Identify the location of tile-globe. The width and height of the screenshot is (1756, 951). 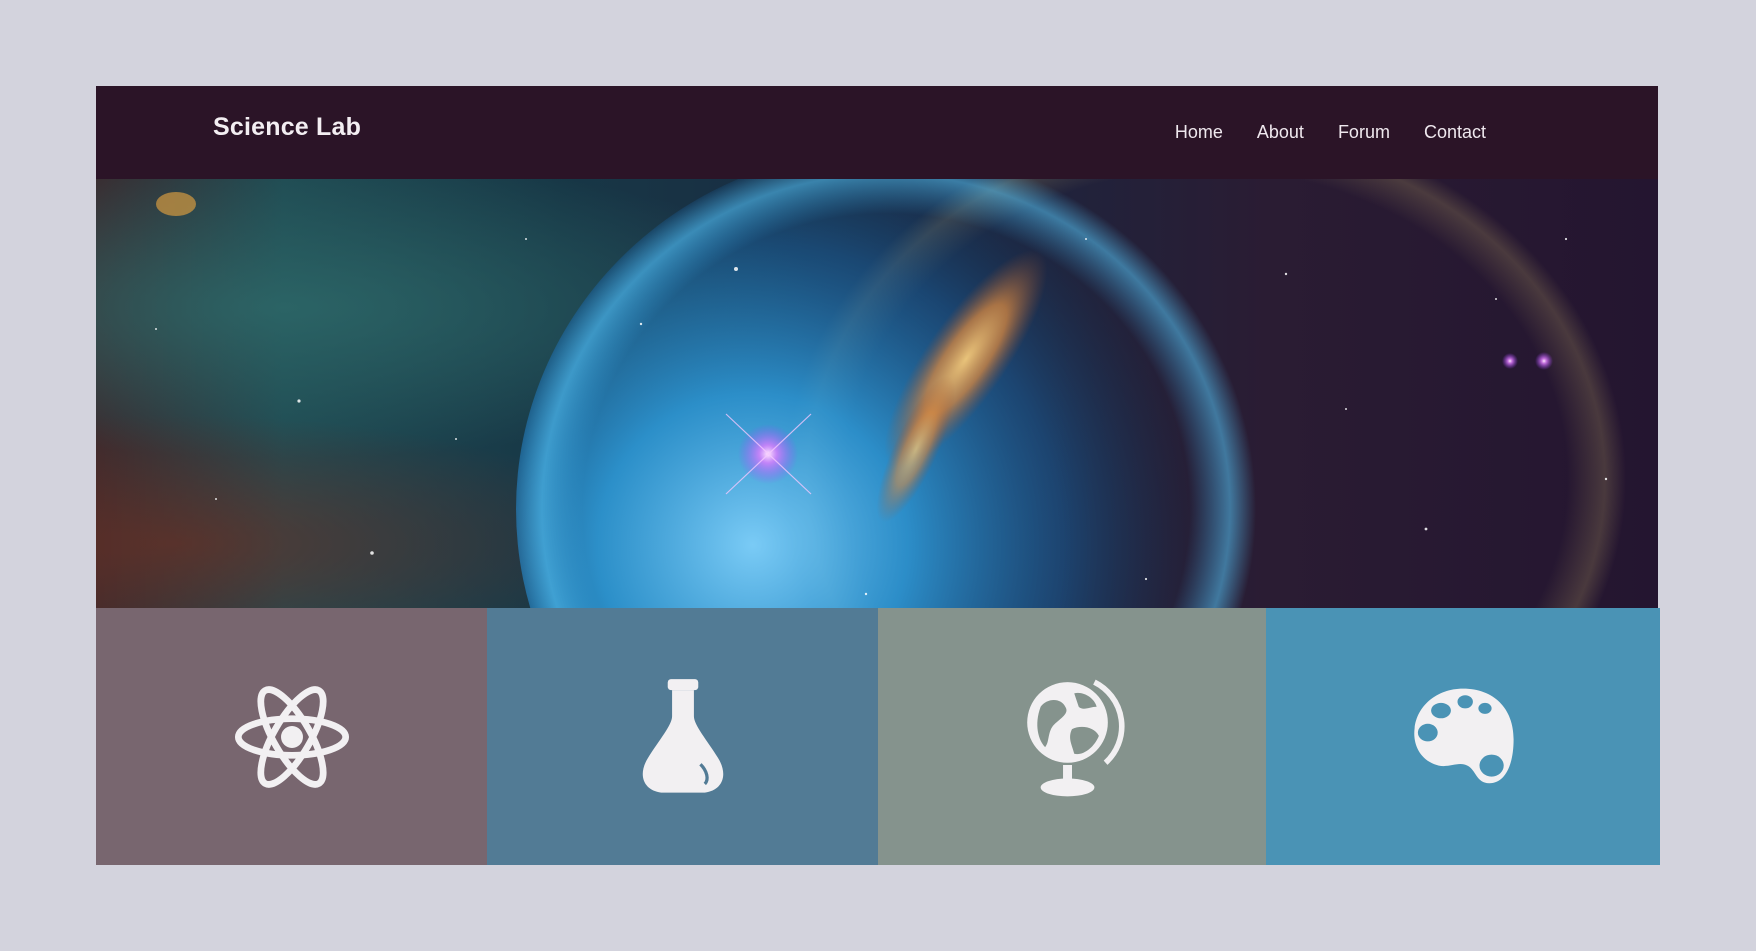
(1072, 736).